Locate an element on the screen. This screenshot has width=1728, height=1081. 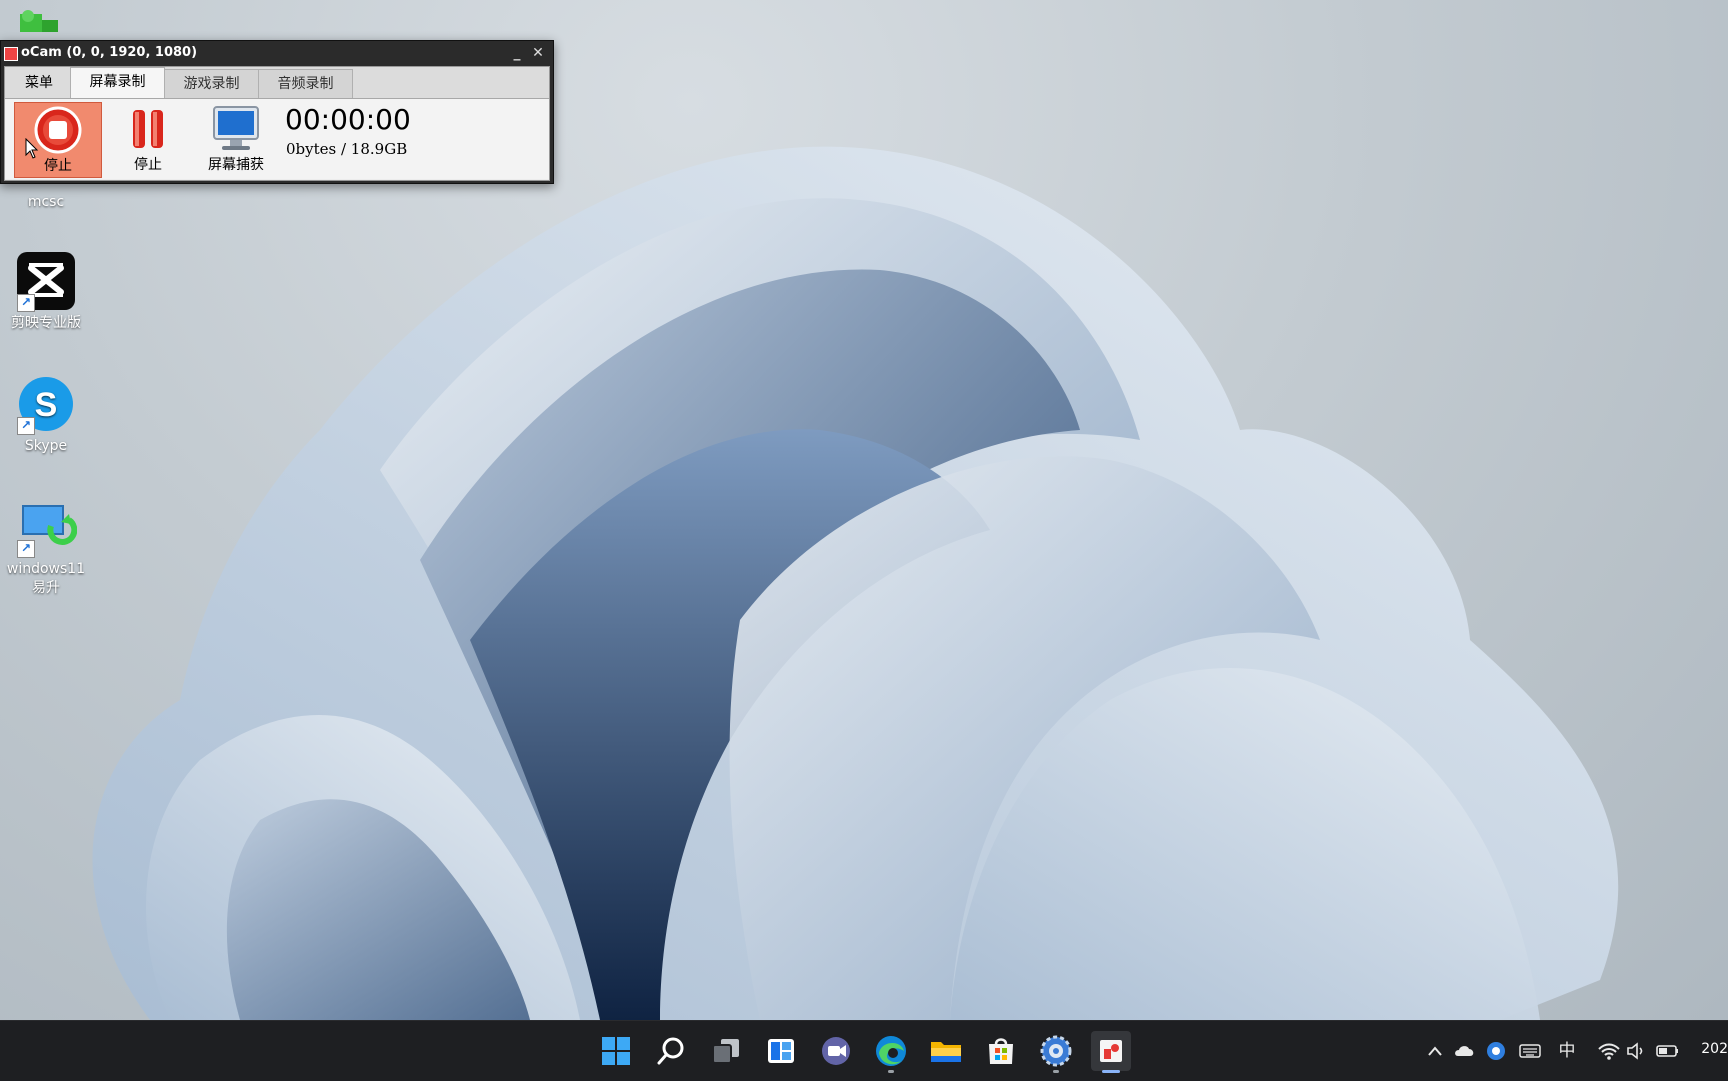
tab-audio-record: 音频录制 is located at coordinates (305, 83).